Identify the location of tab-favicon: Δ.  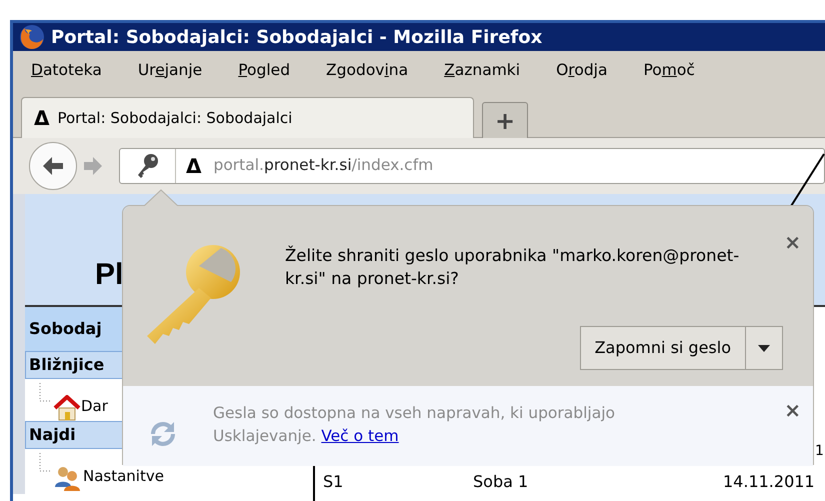
(42, 118).